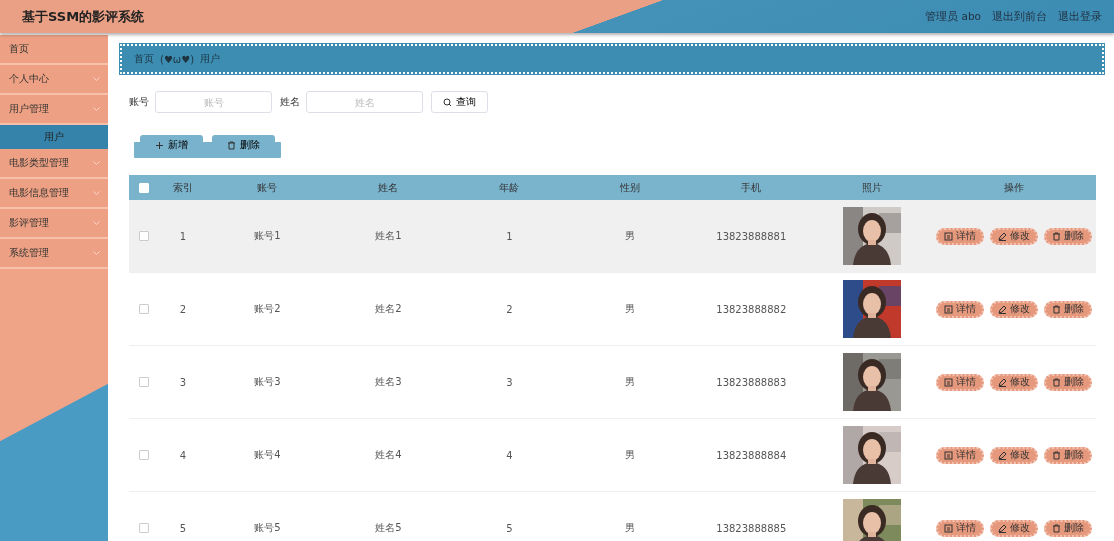 The width and height of the screenshot is (1114, 541). I want to click on table-cell: 账号5, so click(267, 527).